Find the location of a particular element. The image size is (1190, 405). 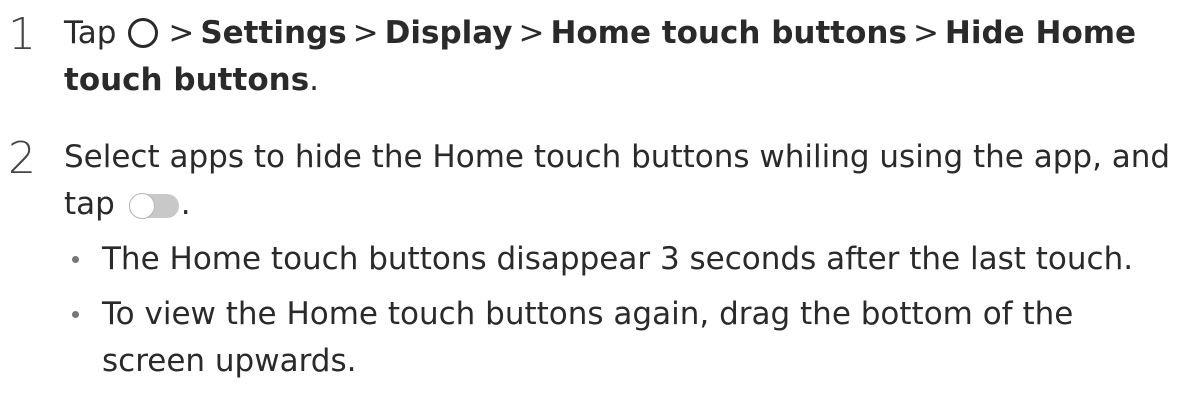

step-intro: Tap is located at coordinates (90, 33).